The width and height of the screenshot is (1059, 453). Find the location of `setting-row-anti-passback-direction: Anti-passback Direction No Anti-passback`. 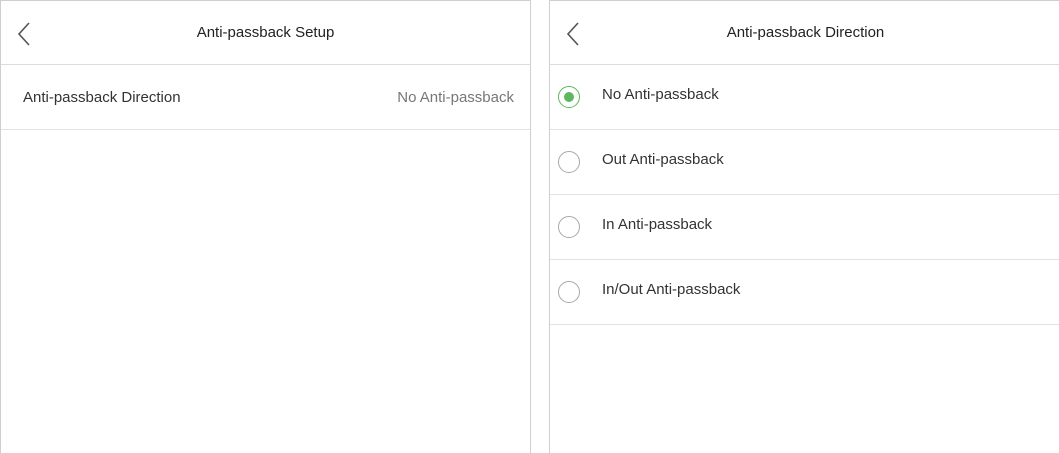

setting-row-anti-passback-direction: Anti-passback Direction No Anti-passback is located at coordinates (265, 97).